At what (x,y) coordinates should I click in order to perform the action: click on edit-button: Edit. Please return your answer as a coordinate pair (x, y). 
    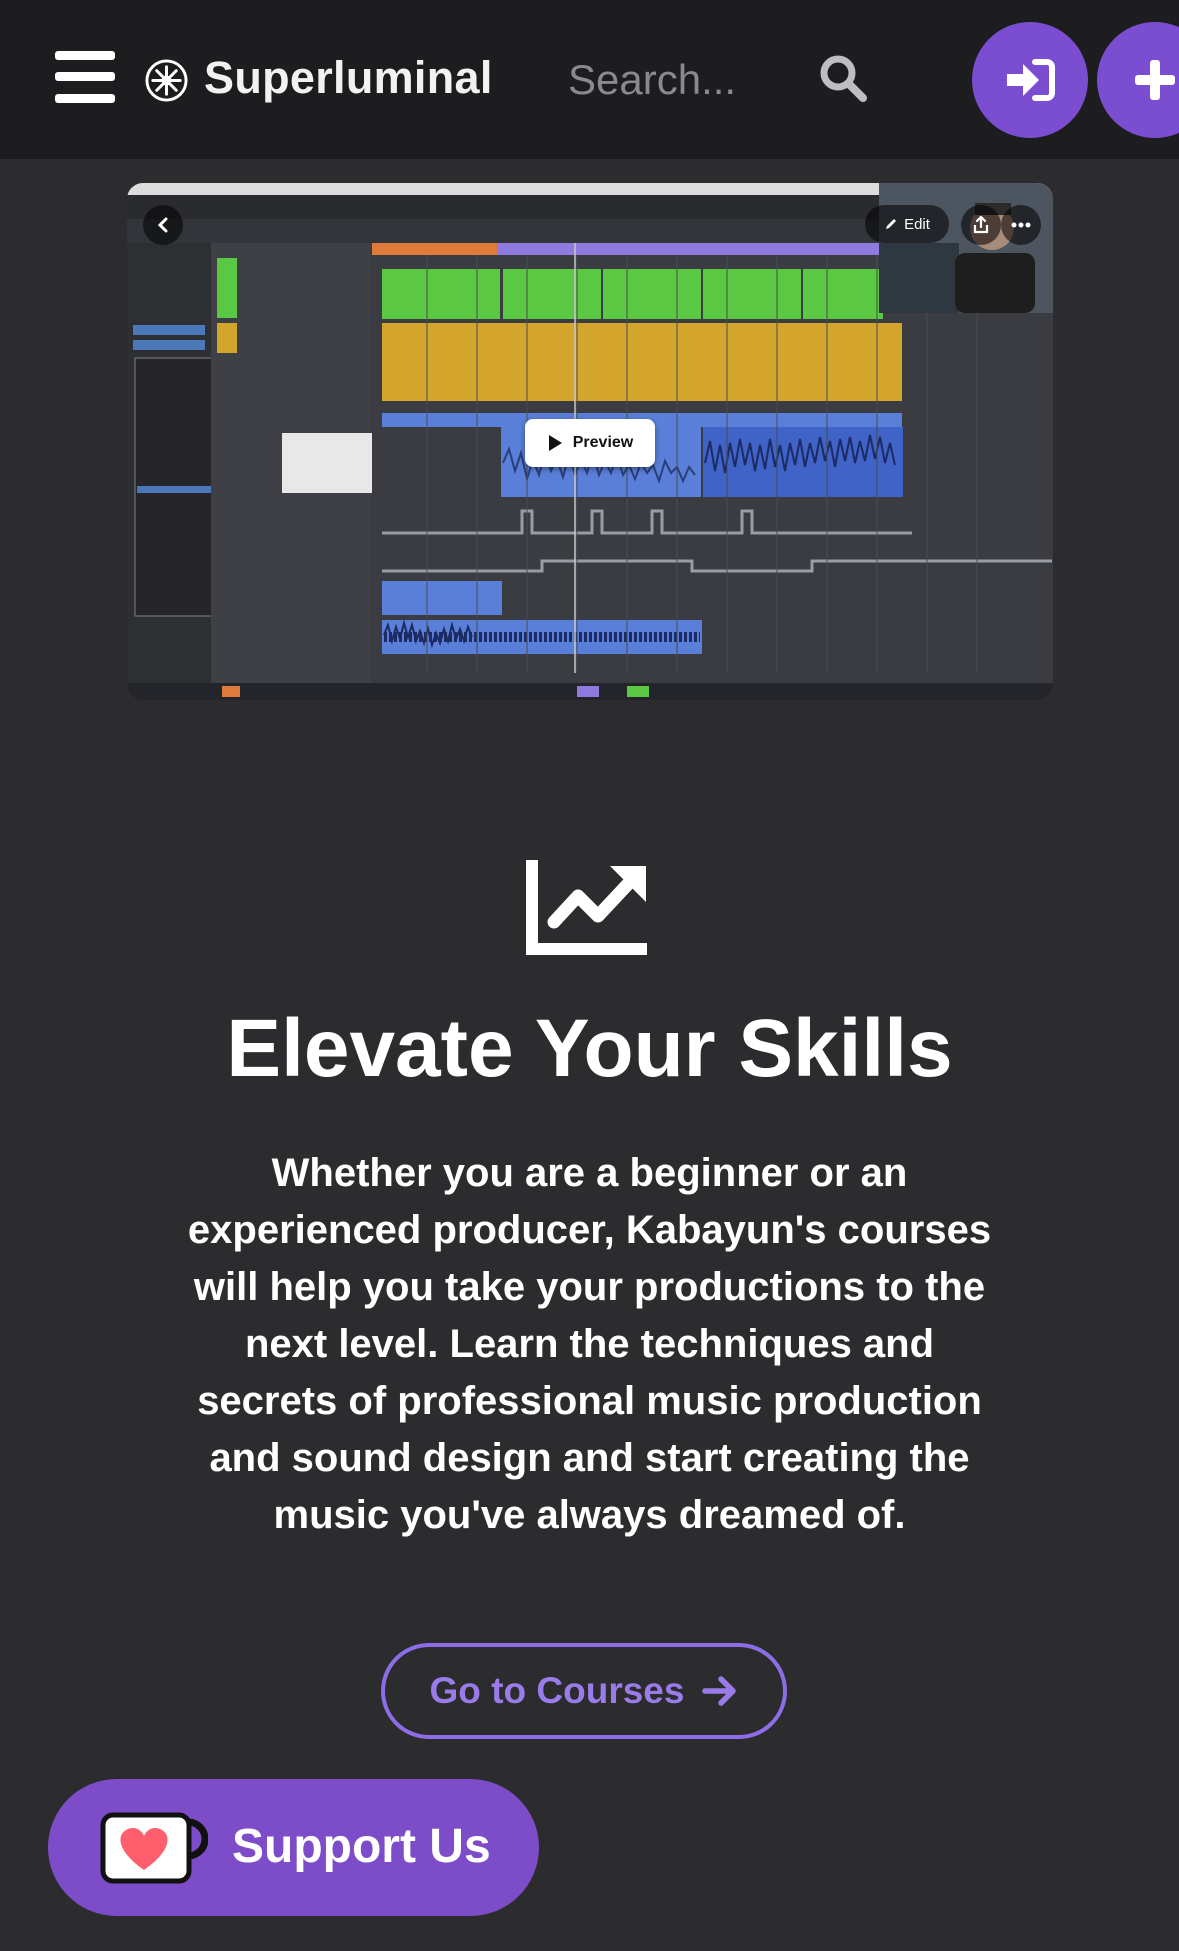
    Looking at the image, I should click on (907, 224).